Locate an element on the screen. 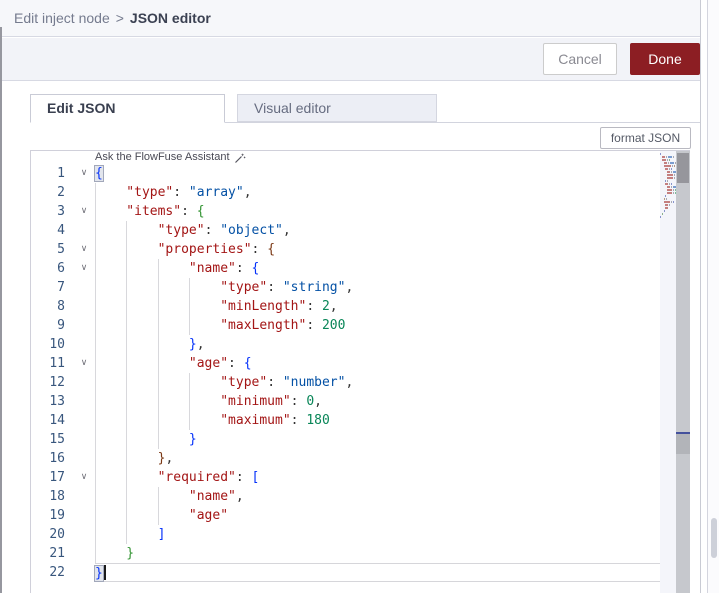 This screenshot has height=593, width=719. code-token: "age" is located at coordinates (208, 363).